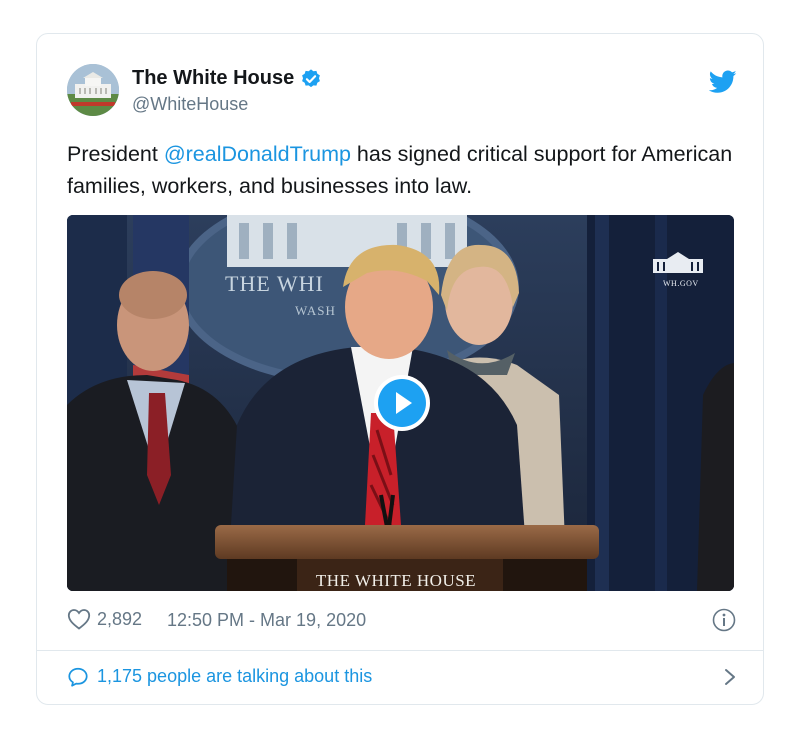 The width and height of the screenshot is (799, 741). I want to click on like-count: 2,892, so click(120, 618).